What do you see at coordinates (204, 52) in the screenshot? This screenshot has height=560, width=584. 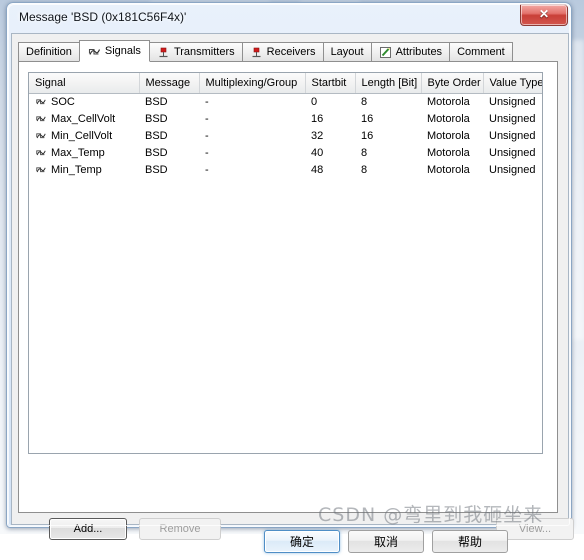 I see `tab-label: Transmitters` at bounding box center [204, 52].